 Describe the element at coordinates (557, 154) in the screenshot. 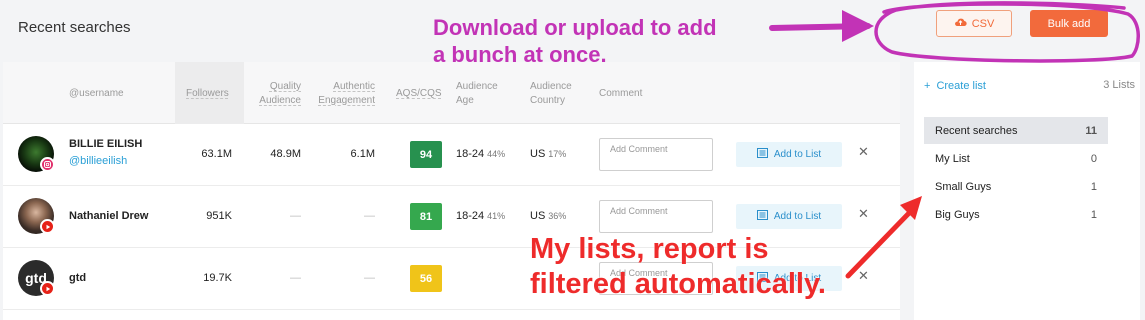

I see `country-percent: 17%` at that location.